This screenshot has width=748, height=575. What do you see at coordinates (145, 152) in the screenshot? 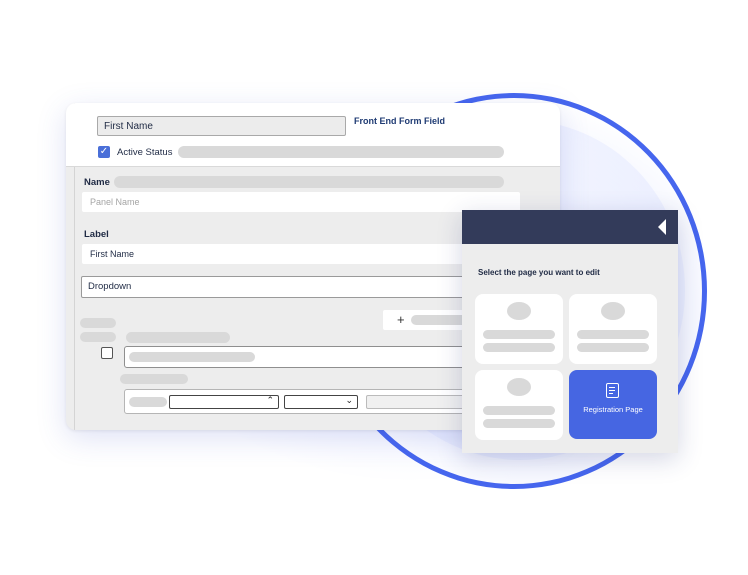
I see `active-status-label: Active Status` at bounding box center [145, 152].